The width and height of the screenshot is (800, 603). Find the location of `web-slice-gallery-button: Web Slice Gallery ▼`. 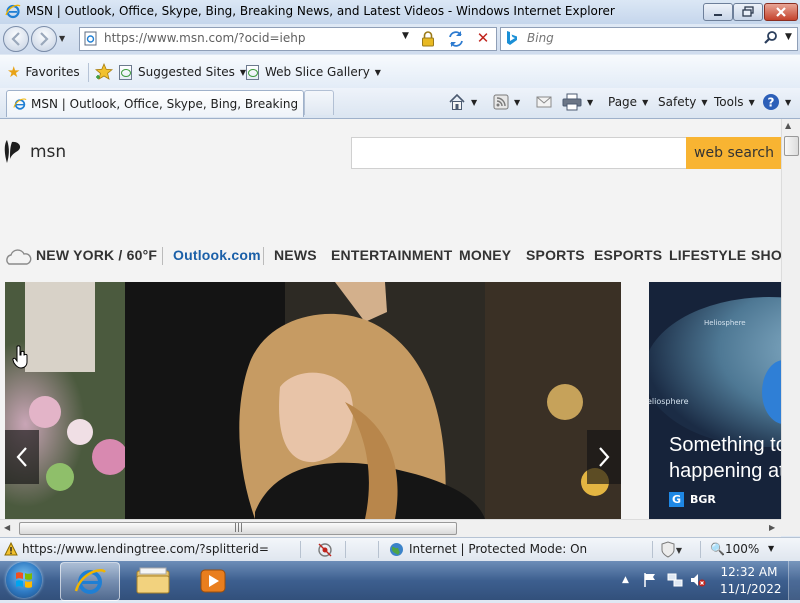

web-slice-gallery-button: Web Slice Gallery ▼ is located at coordinates (313, 72).